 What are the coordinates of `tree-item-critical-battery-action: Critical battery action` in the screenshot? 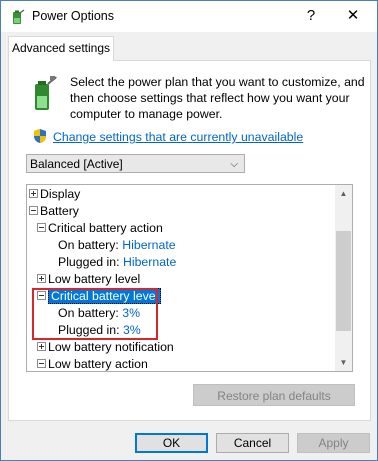 It's located at (100, 228).